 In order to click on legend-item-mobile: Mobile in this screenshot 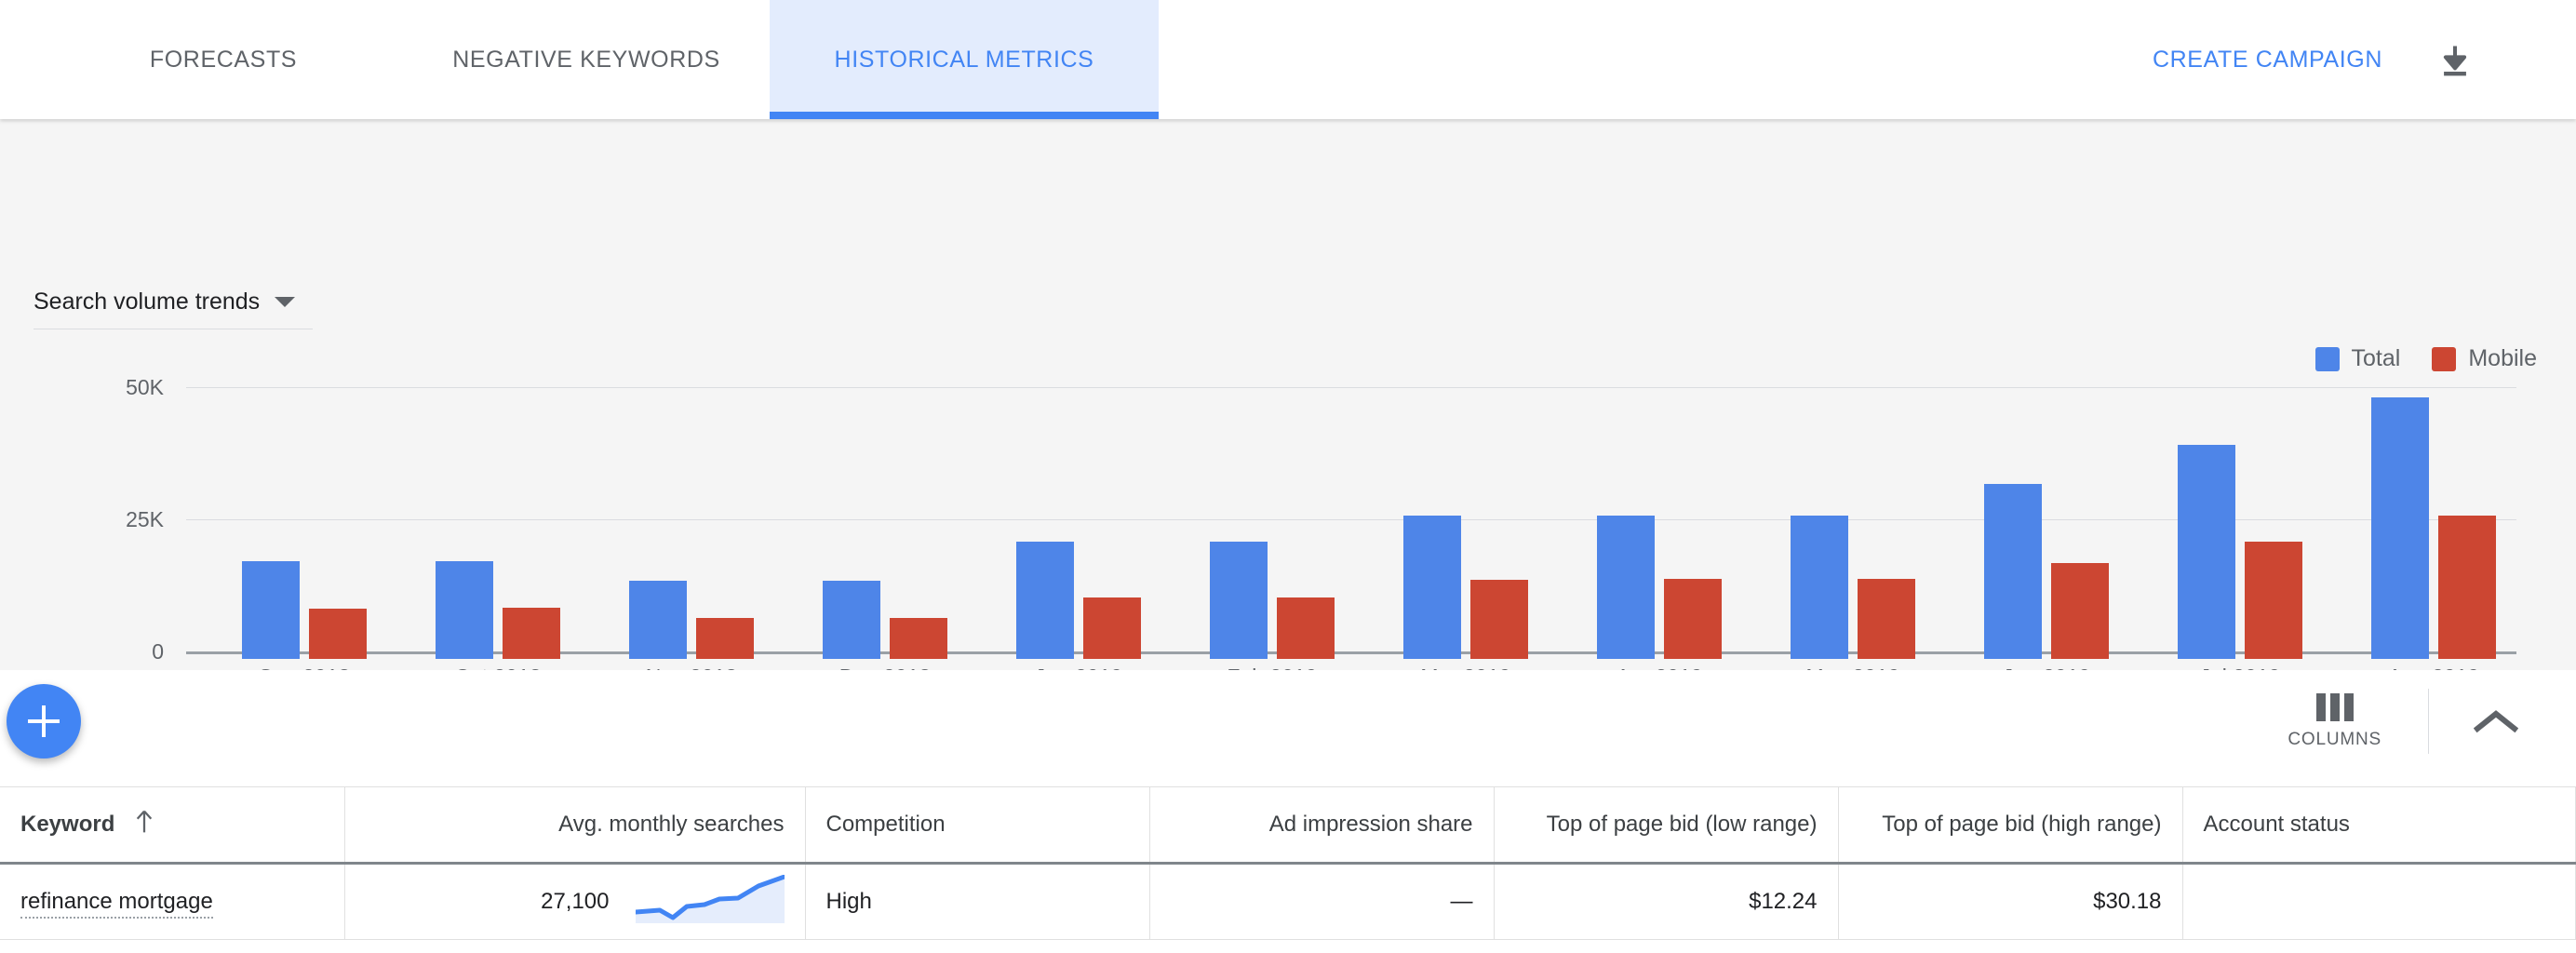, I will do `click(2484, 358)`.